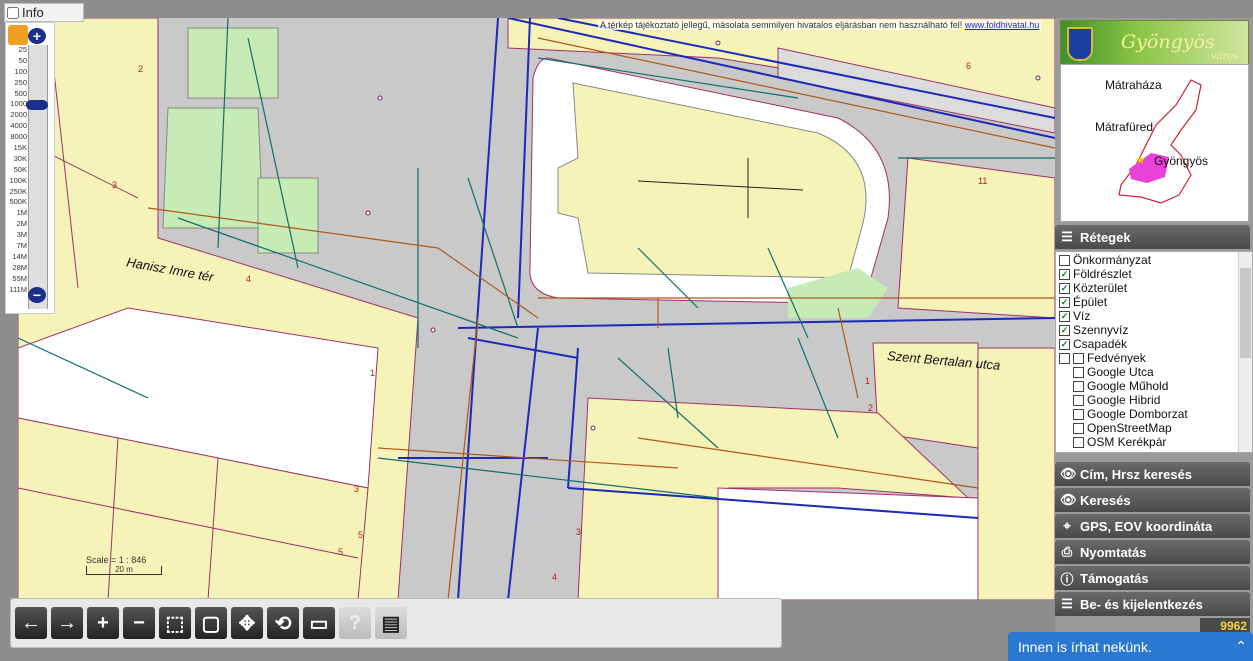 The width and height of the screenshot is (1253, 661). Describe the element at coordinates (1152, 552) in the screenshot. I see `print-header: ⎙ Nyomtatás` at that location.